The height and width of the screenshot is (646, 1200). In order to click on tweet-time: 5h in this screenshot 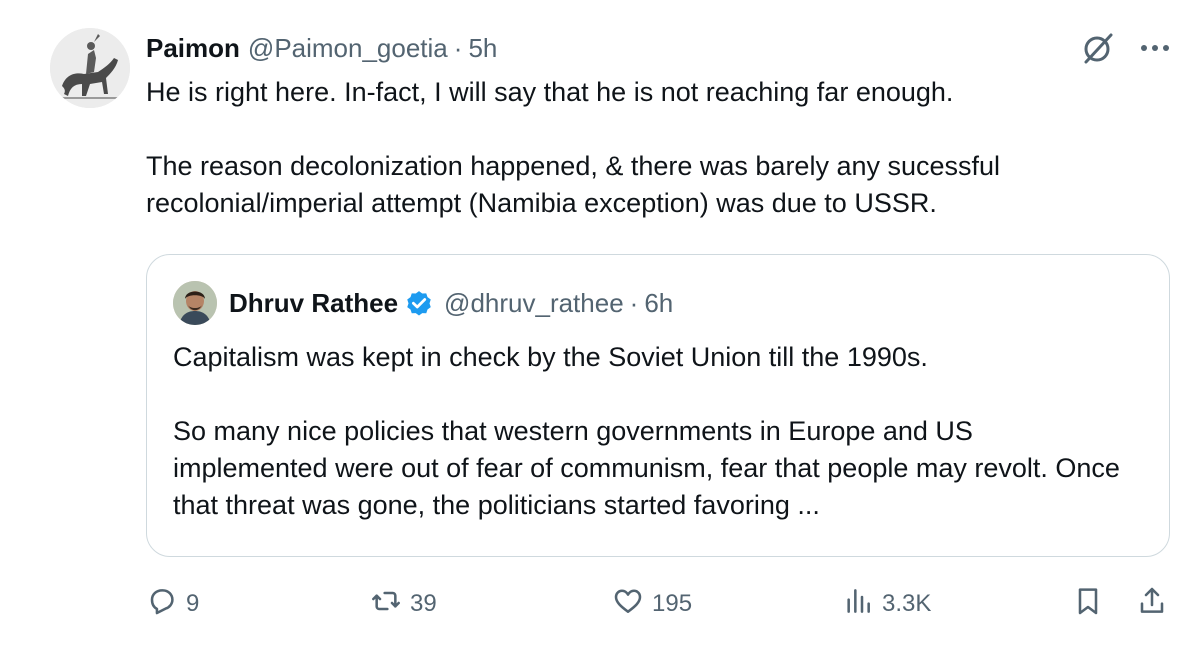, I will do `click(482, 48)`.